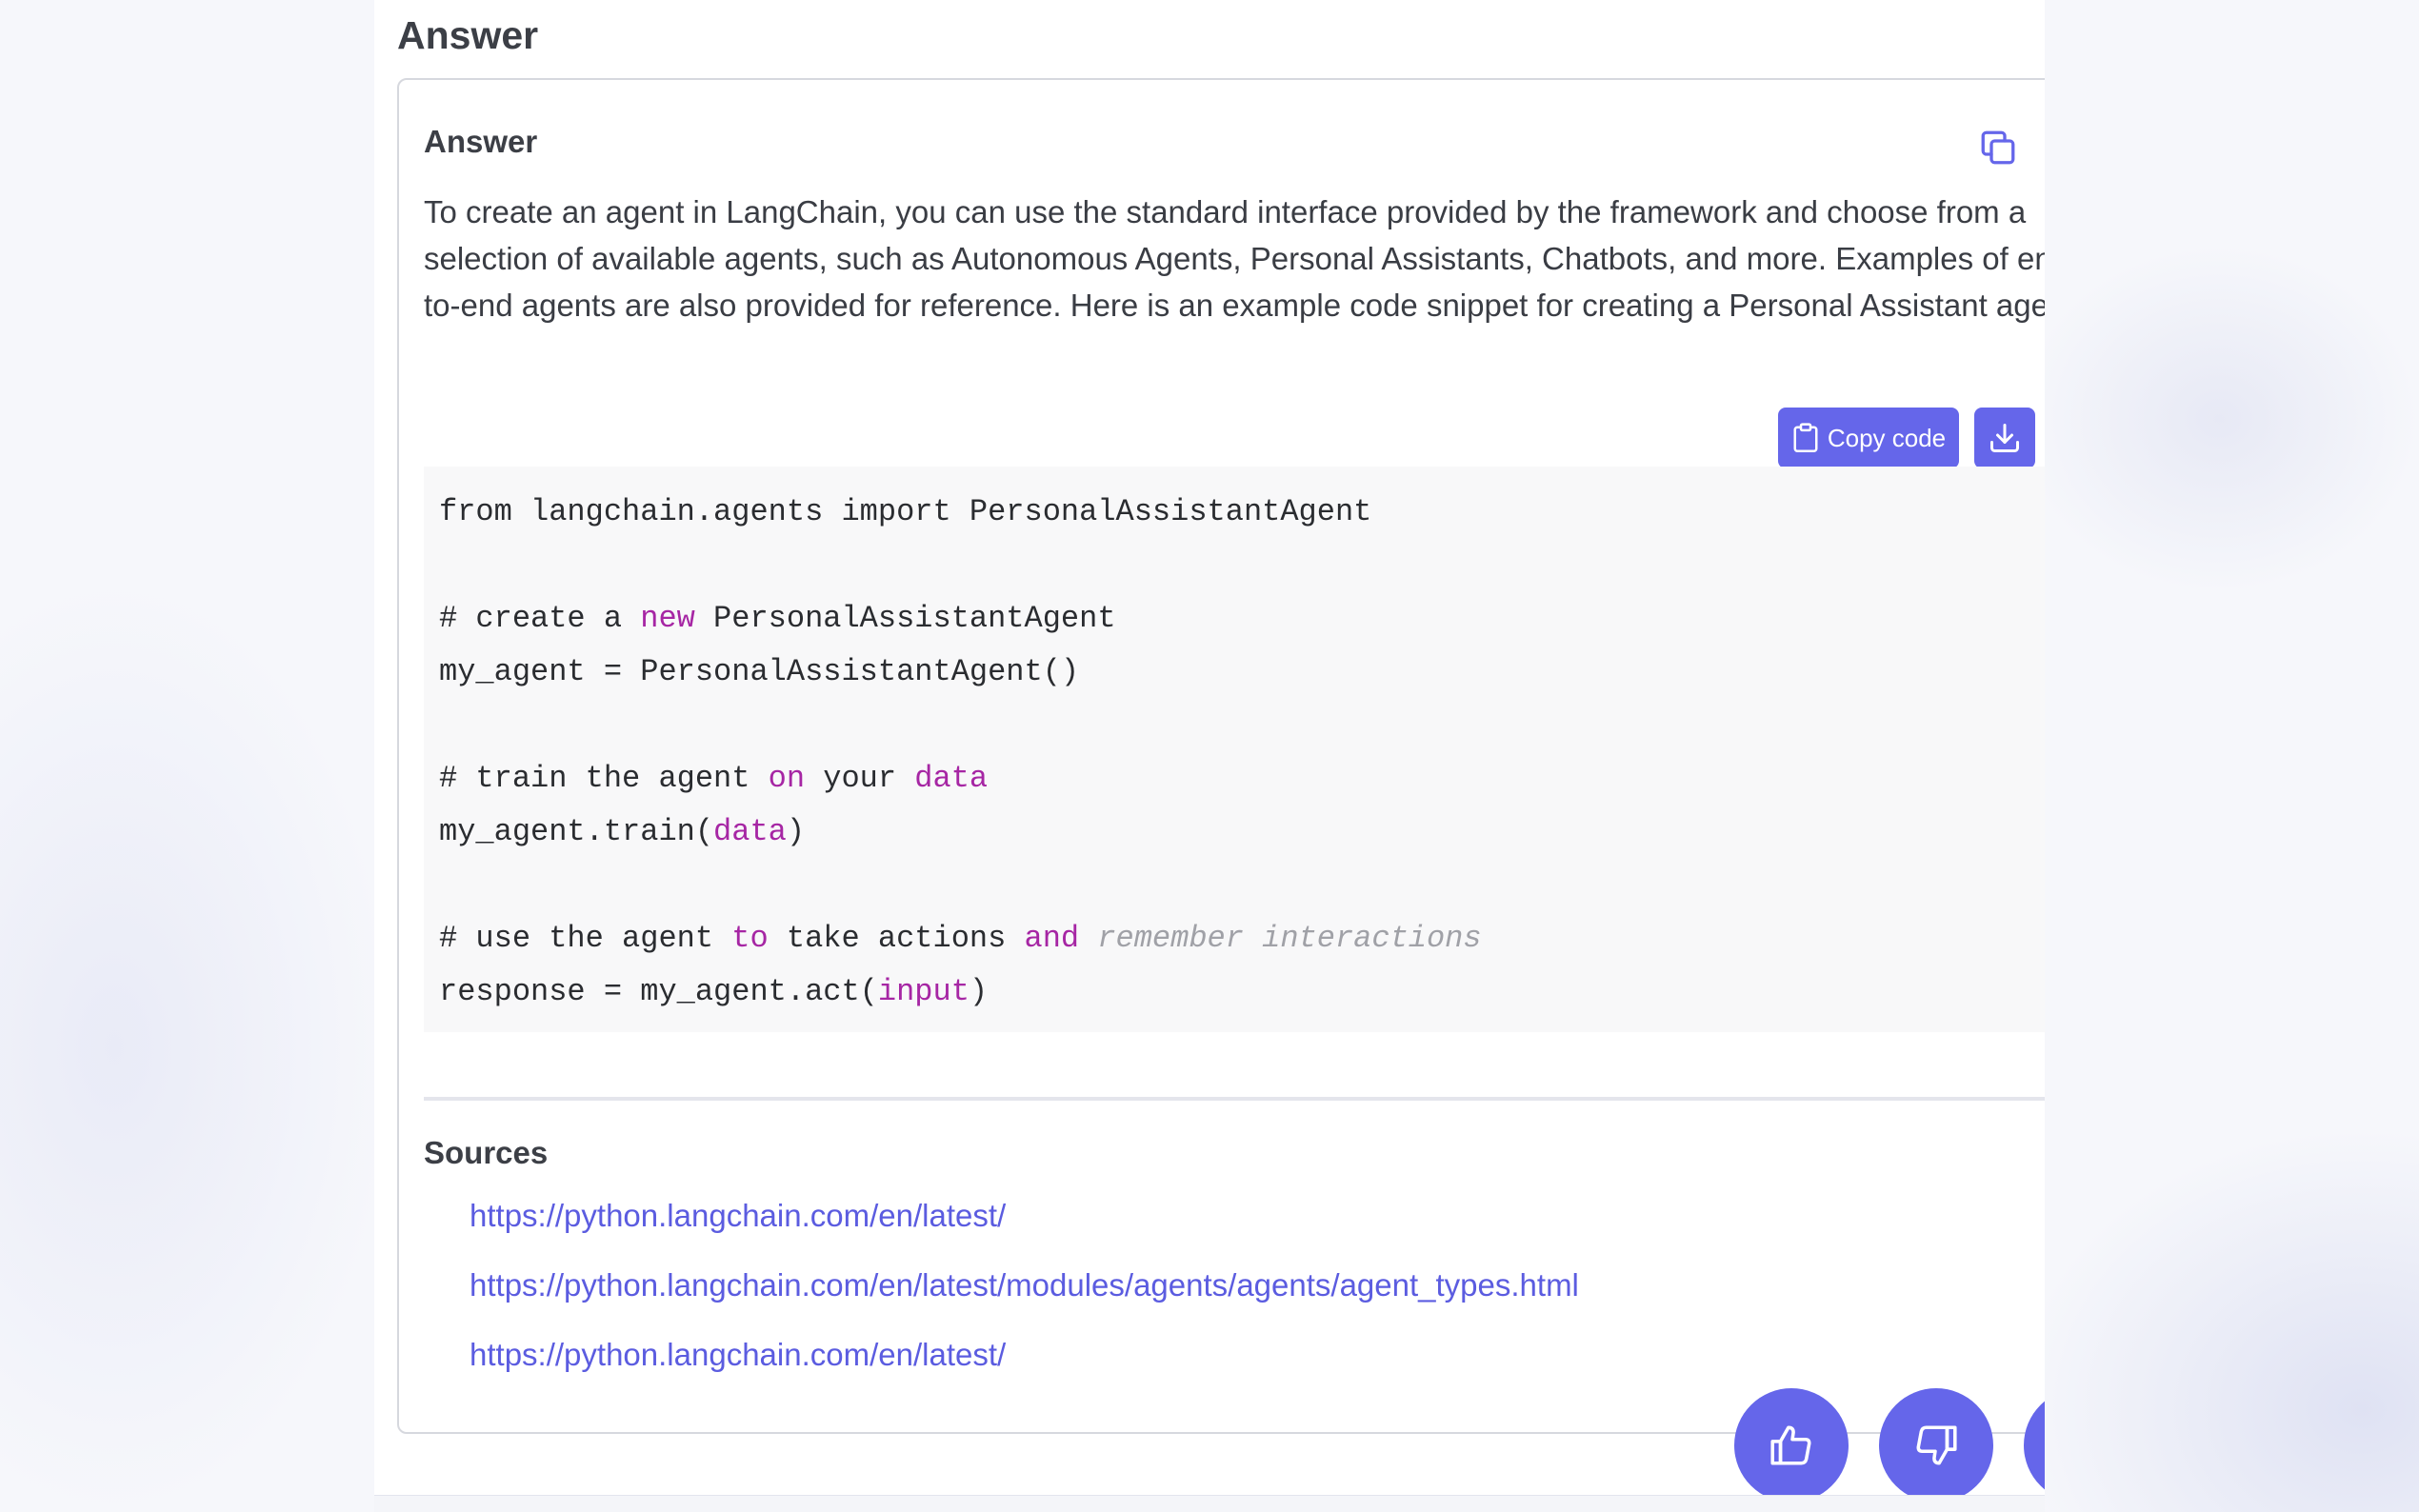 The height and width of the screenshot is (1512, 2419). I want to click on panel-footer, so click(1209, 1503).